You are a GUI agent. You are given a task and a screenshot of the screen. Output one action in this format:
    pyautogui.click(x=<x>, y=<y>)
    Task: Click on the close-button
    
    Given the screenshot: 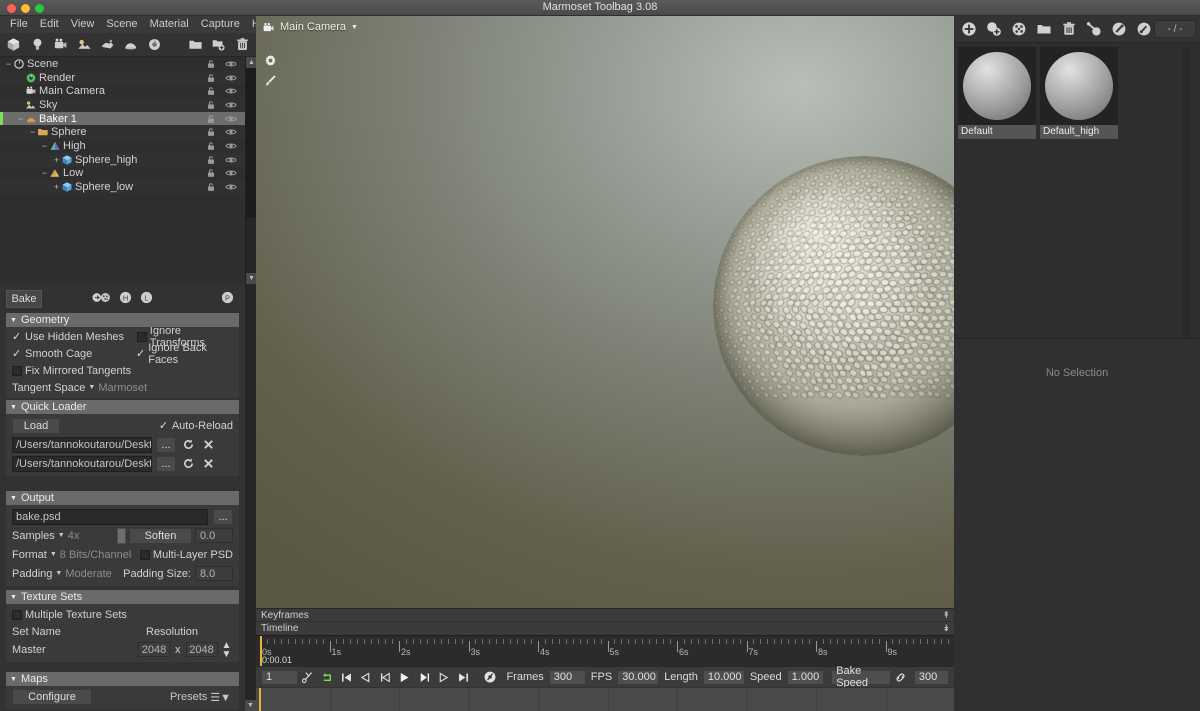 What is the action you would take?
    pyautogui.click(x=11, y=8)
    